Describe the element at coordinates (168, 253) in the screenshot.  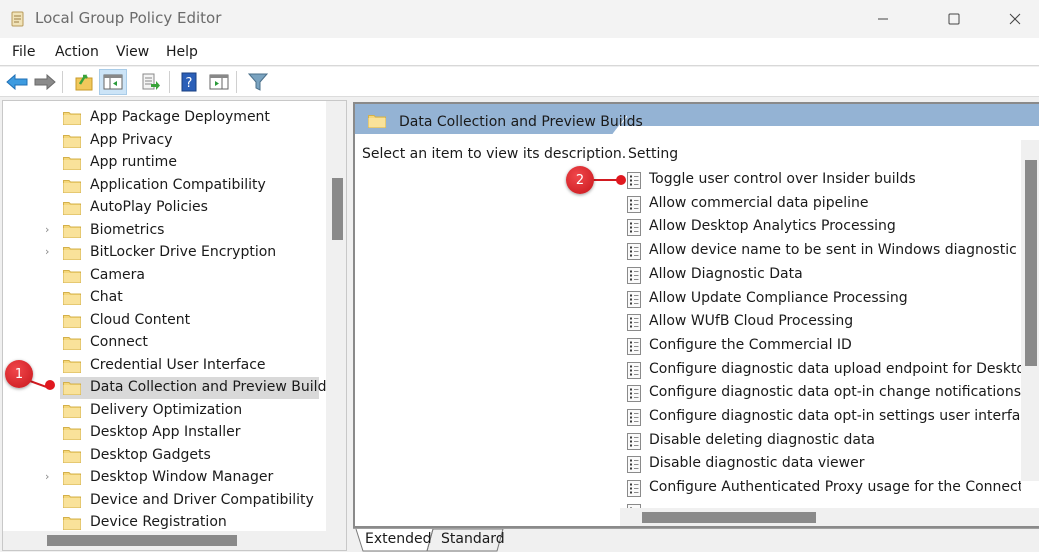
I see `tree-item: › BitLocker Drive Encryption` at that location.